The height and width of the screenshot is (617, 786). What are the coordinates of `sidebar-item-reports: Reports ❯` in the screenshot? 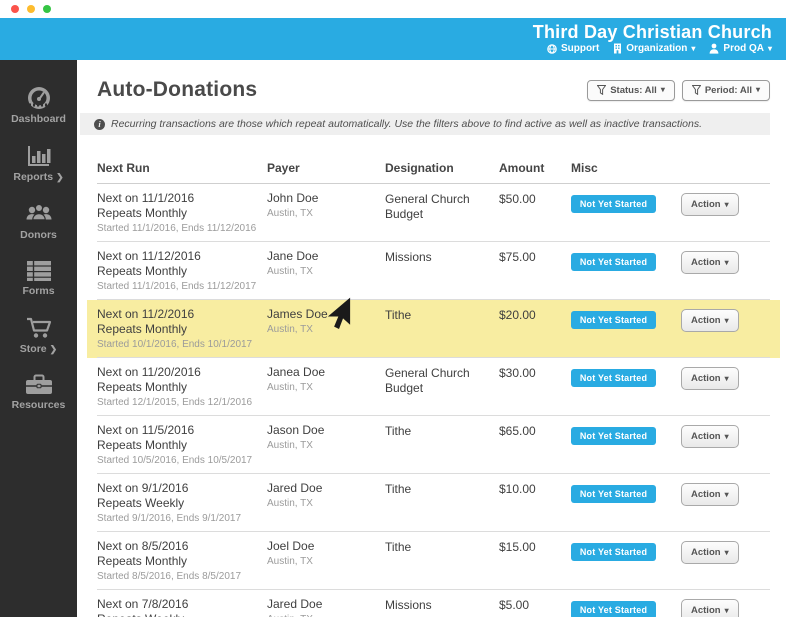 It's located at (38, 164).